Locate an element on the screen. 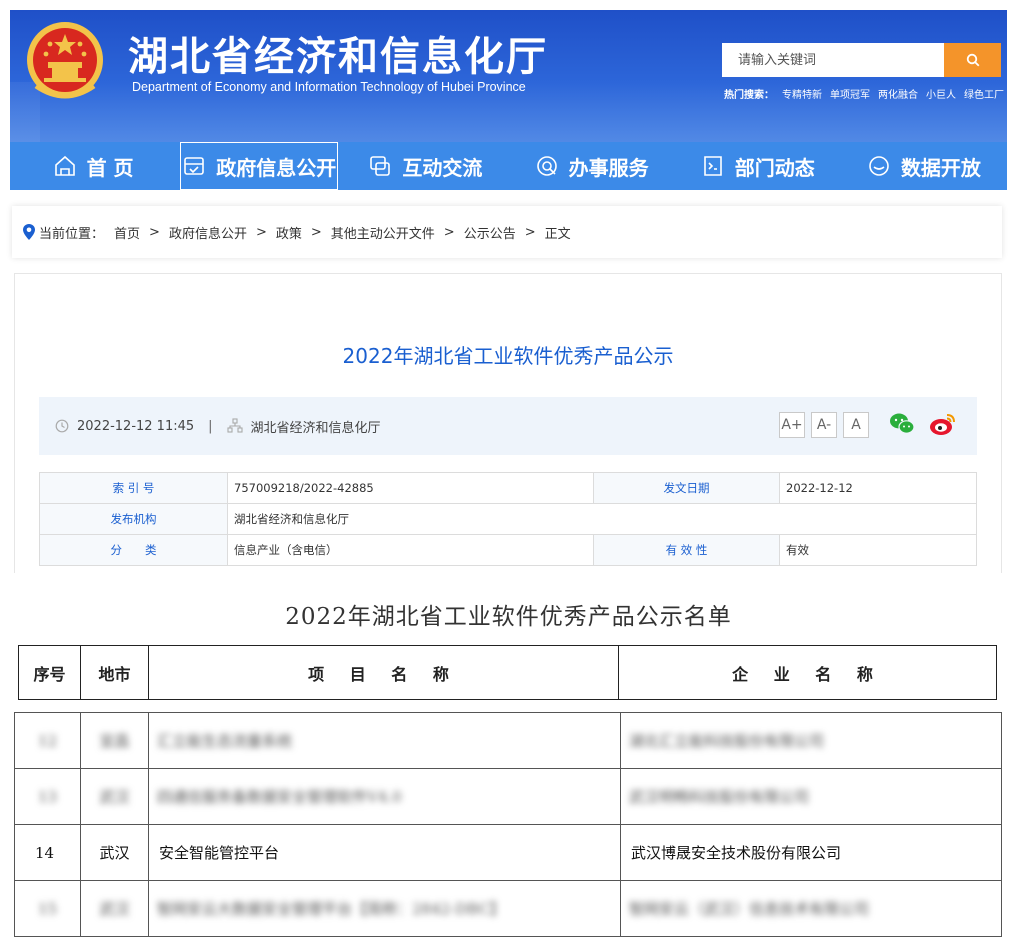 The image size is (1017, 947). service-icon is located at coordinates (546, 166).